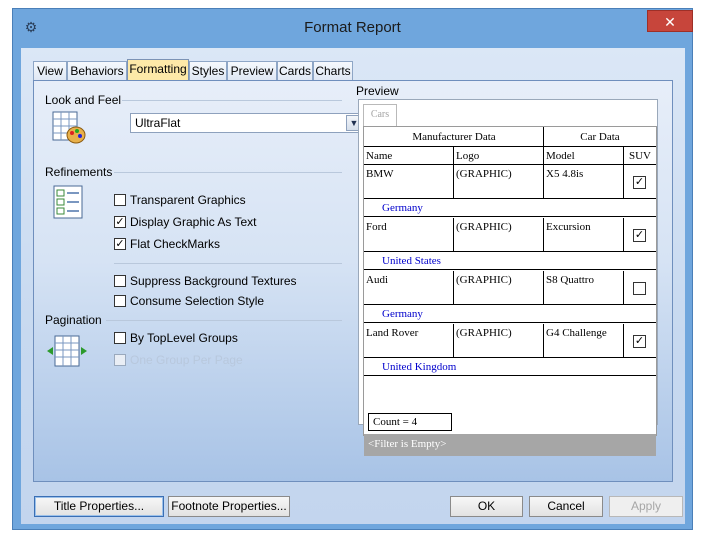 This screenshot has width=713, height=549. What do you see at coordinates (232, 100) in the screenshot?
I see `look-and-feel-divider` at bounding box center [232, 100].